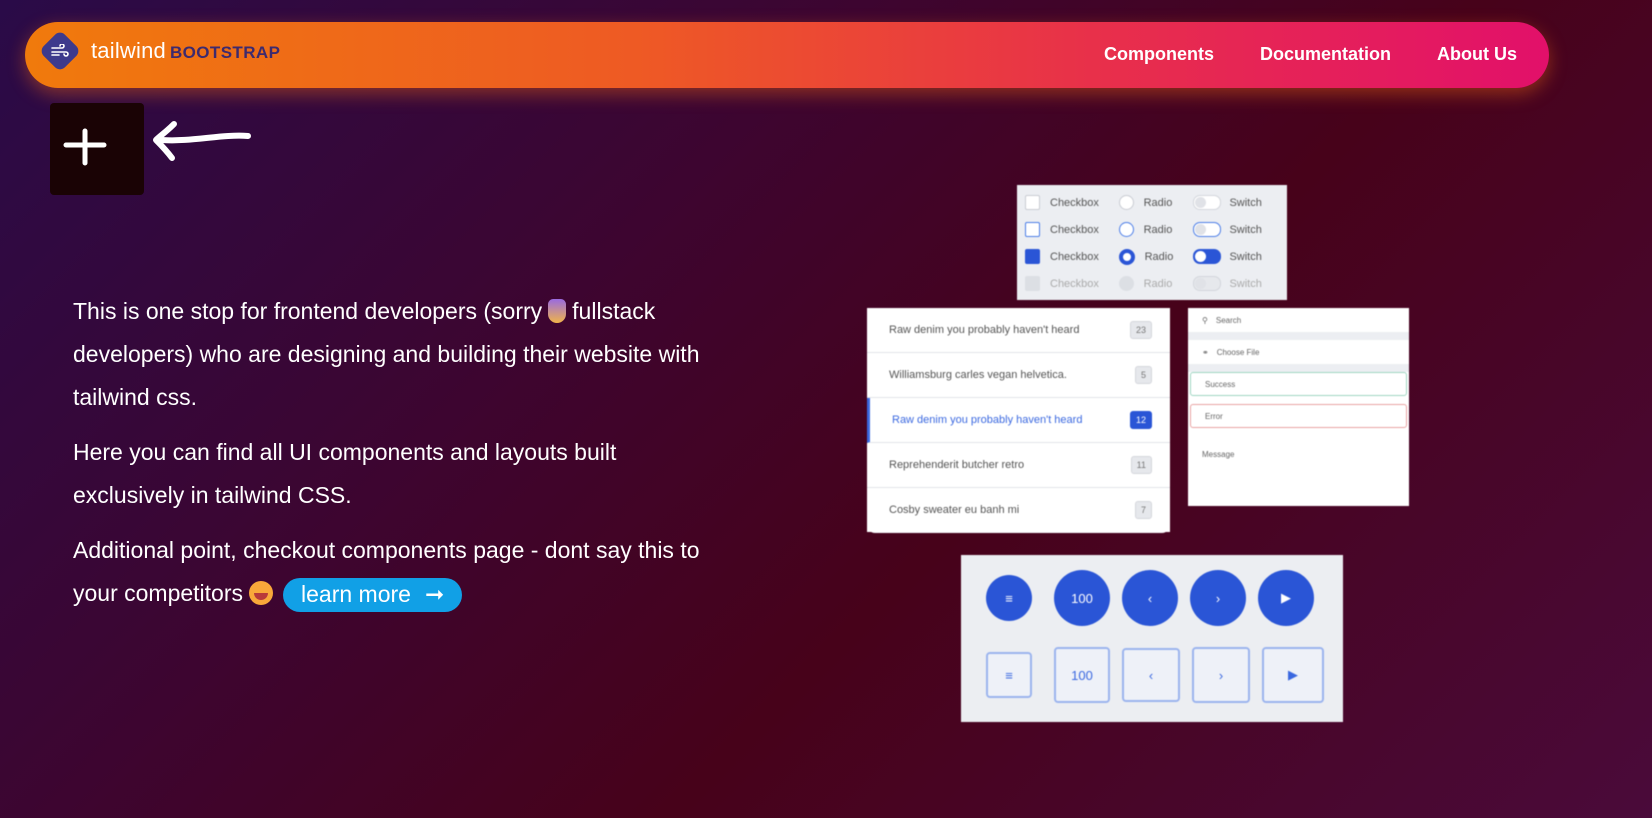 The height and width of the screenshot is (818, 1652). Describe the element at coordinates (1159, 54) in the screenshot. I see `nav-link-components: Components` at that location.